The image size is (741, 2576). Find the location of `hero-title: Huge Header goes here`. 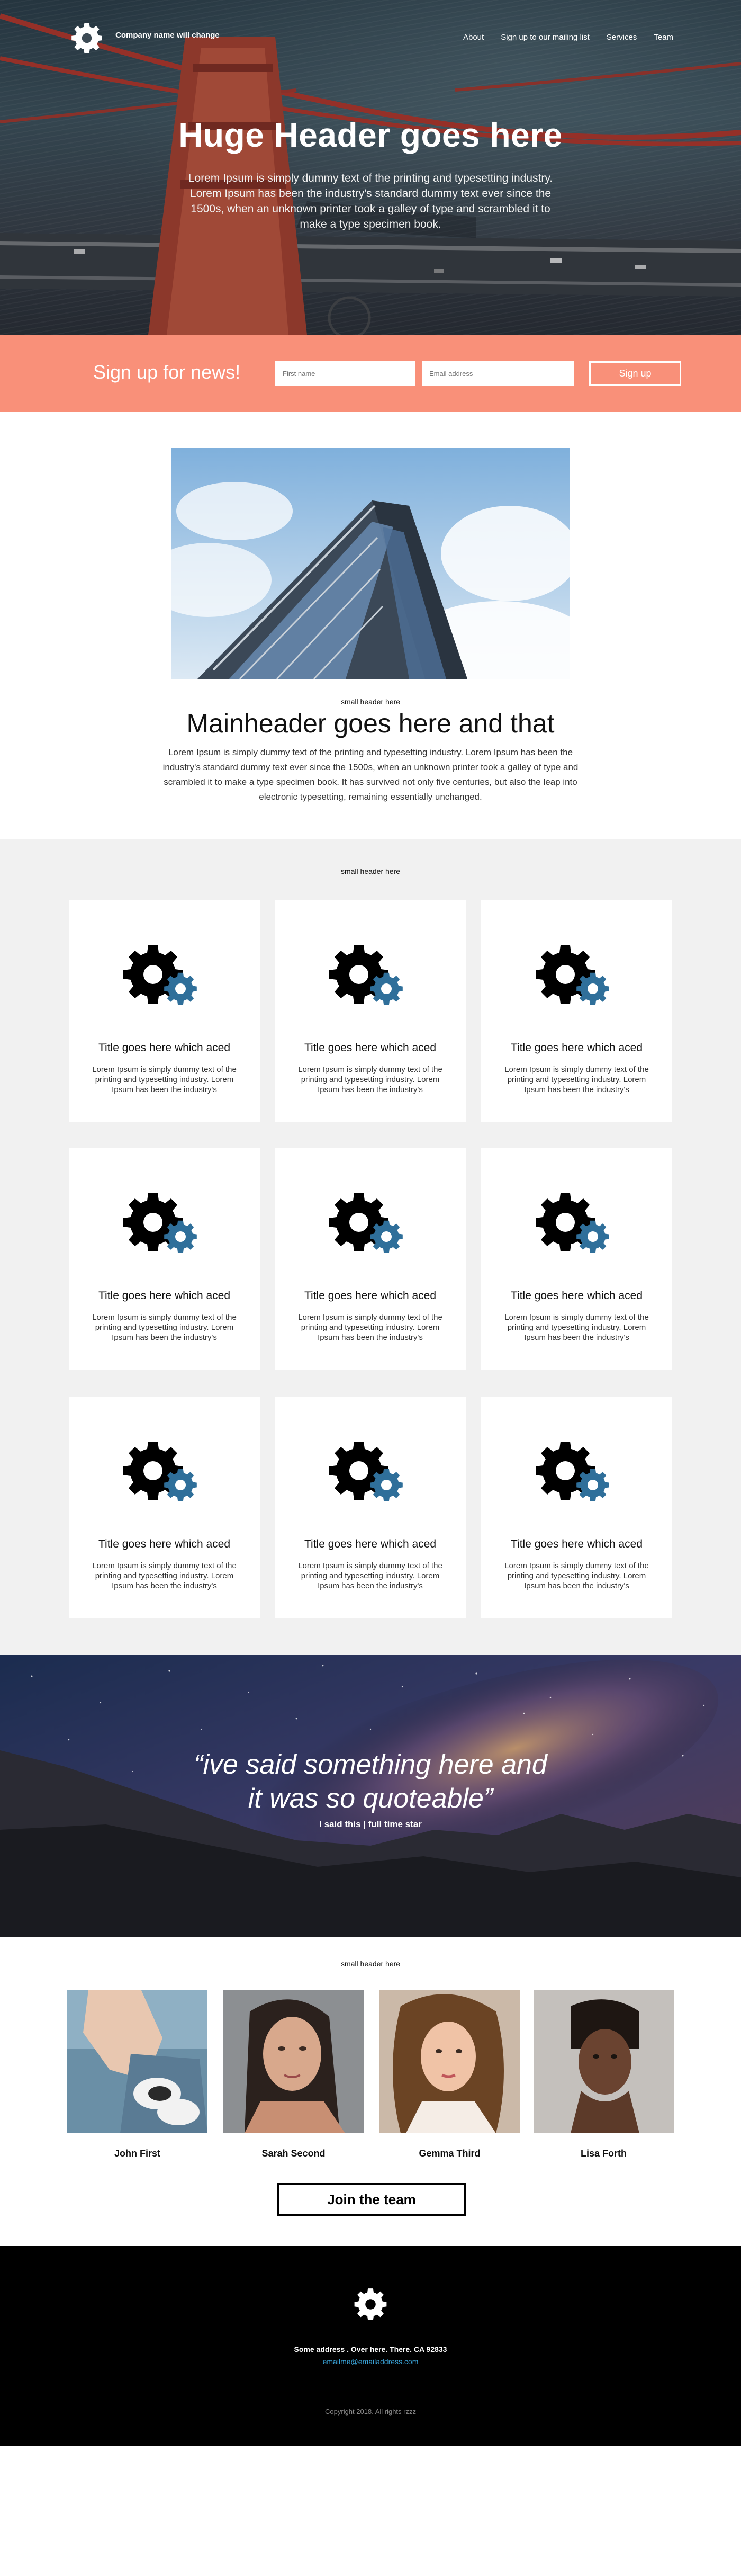

hero-title: Huge Header goes here is located at coordinates (370, 135).